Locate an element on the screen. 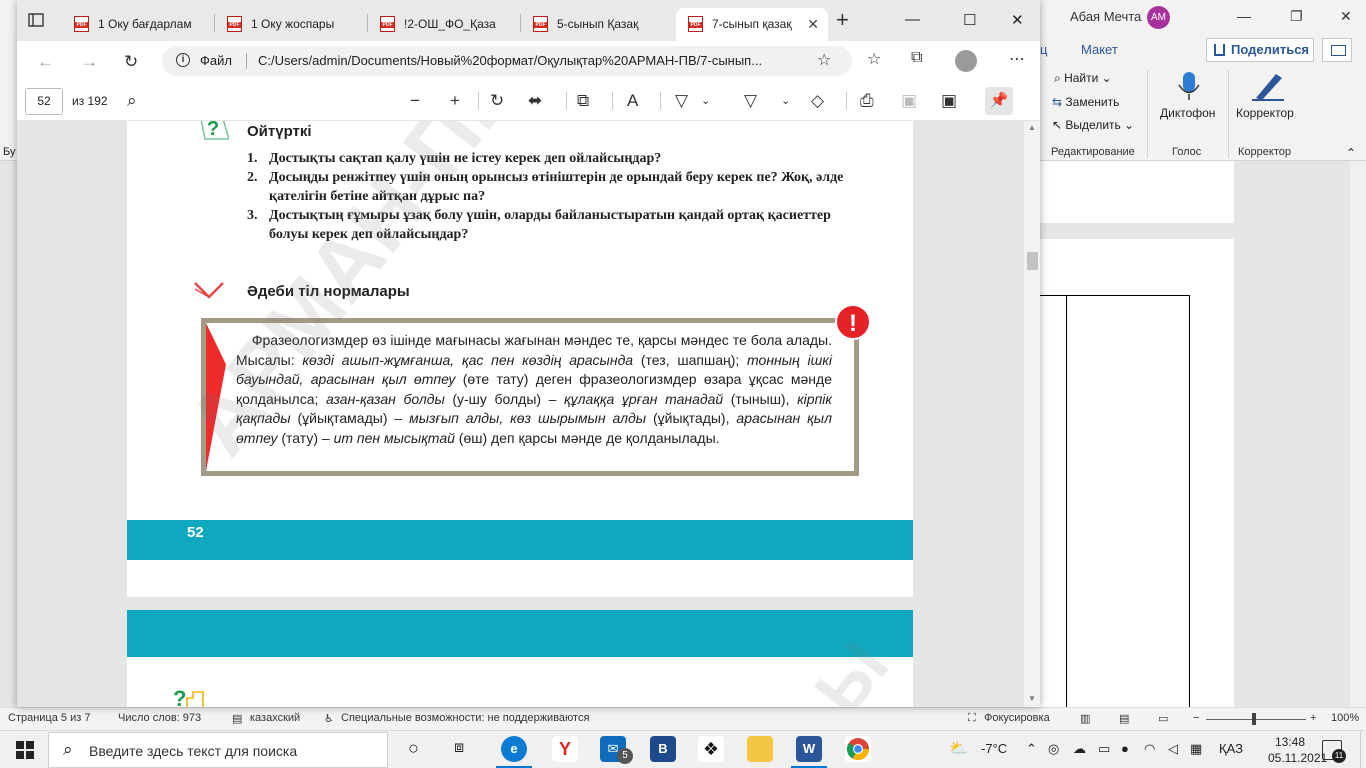 The image size is (1366, 768). task-view-icon: ⧈ is located at coordinates (459, 748).